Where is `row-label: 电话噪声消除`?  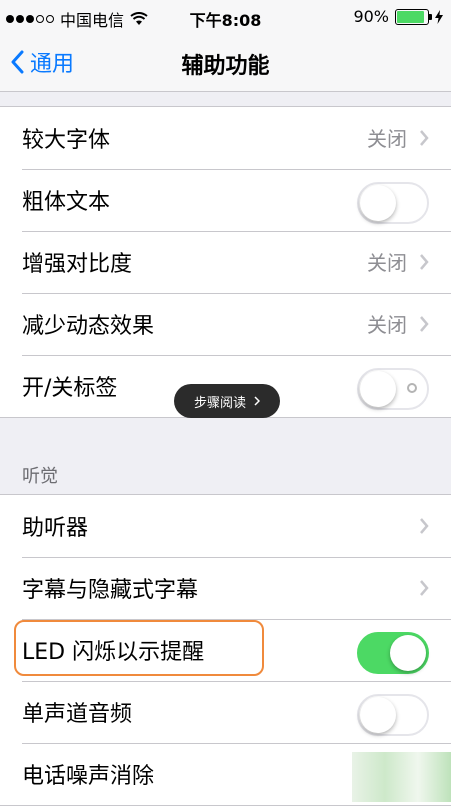 row-label: 电话噪声消除 is located at coordinates (88, 776).